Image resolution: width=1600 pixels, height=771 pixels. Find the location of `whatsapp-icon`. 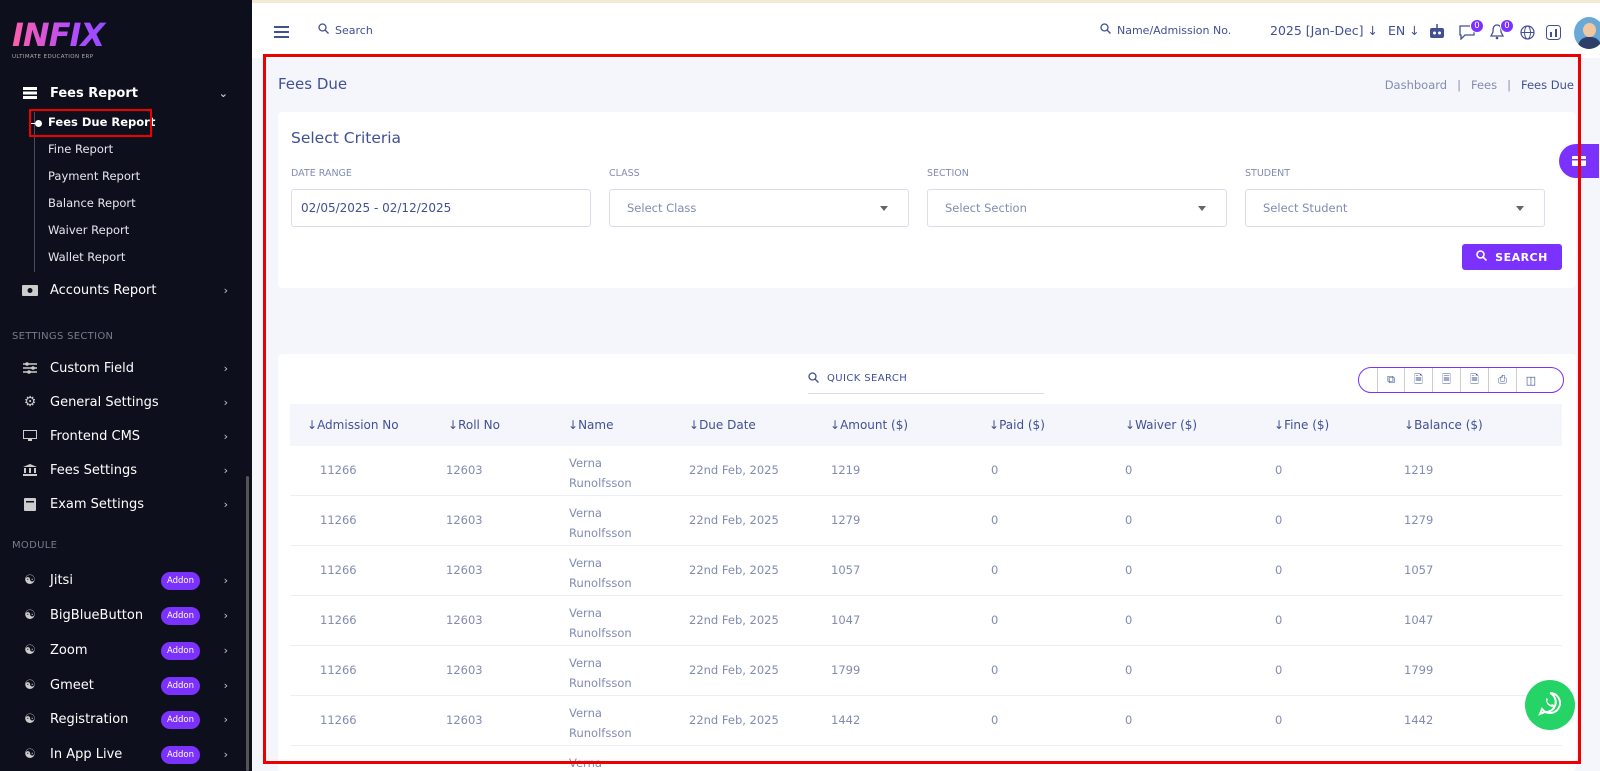

whatsapp-icon is located at coordinates (1550, 705).